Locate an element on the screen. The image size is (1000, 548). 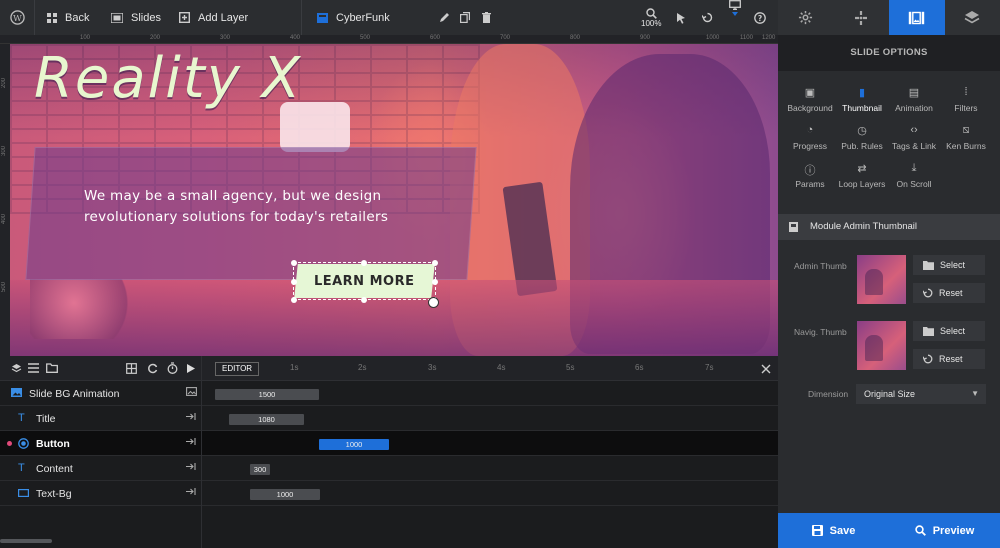
preview-button: Preview is located at coordinates (944, 530).